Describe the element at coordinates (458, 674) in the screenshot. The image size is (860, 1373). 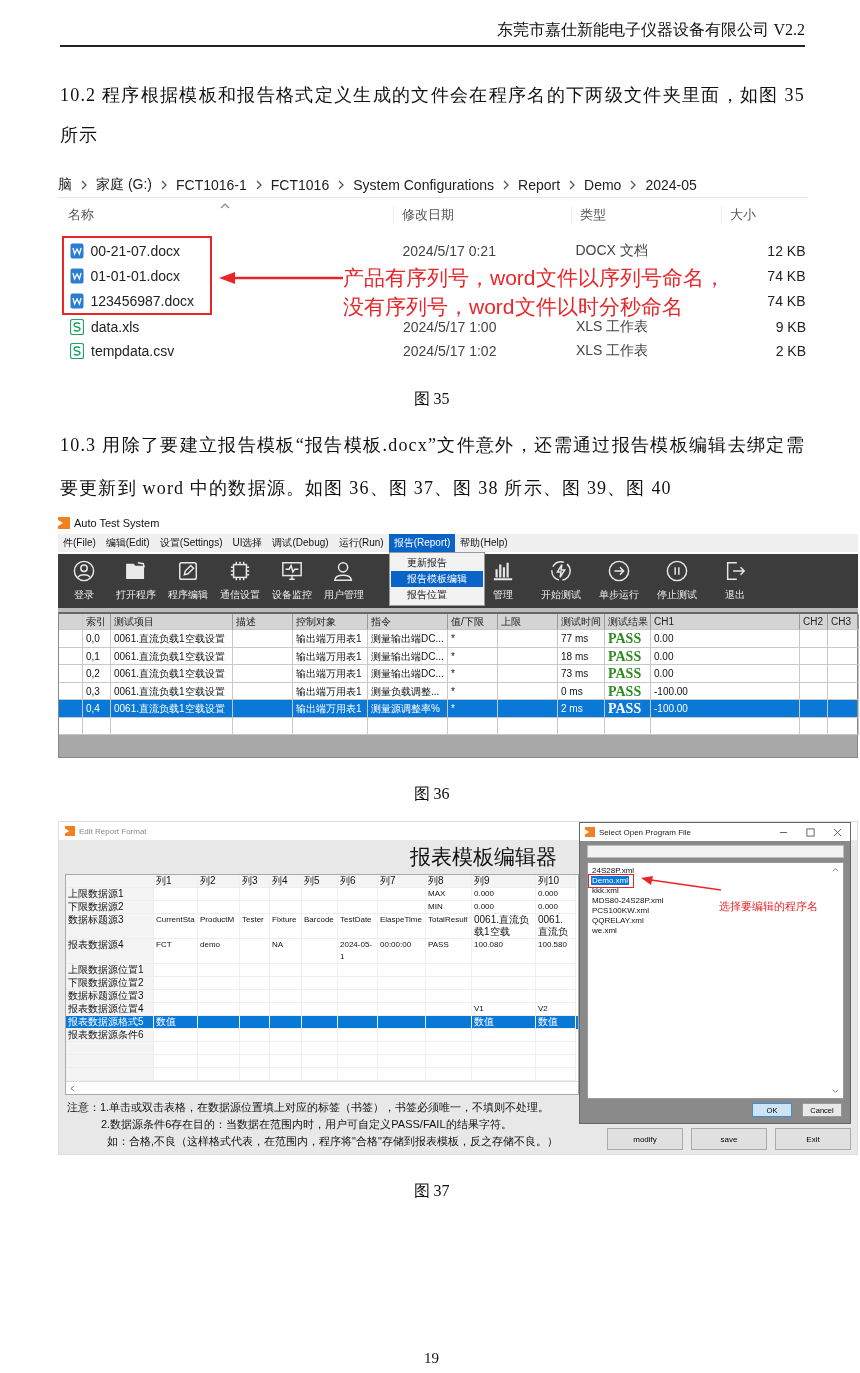
I see `table-row: 0,2 0061.直流负载1空载设置 输出端万用表1 测量输出端DC... * 73 ms PASS 0.00` at that location.